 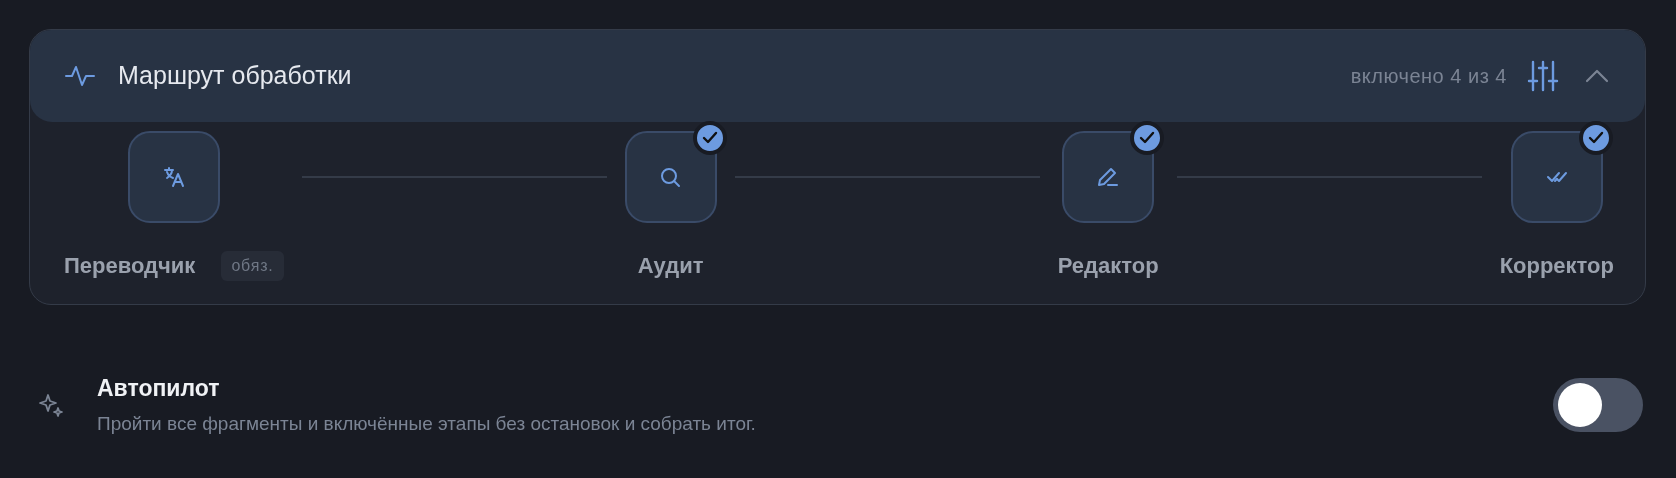 I want to click on search-icon, so click(x=671, y=177).